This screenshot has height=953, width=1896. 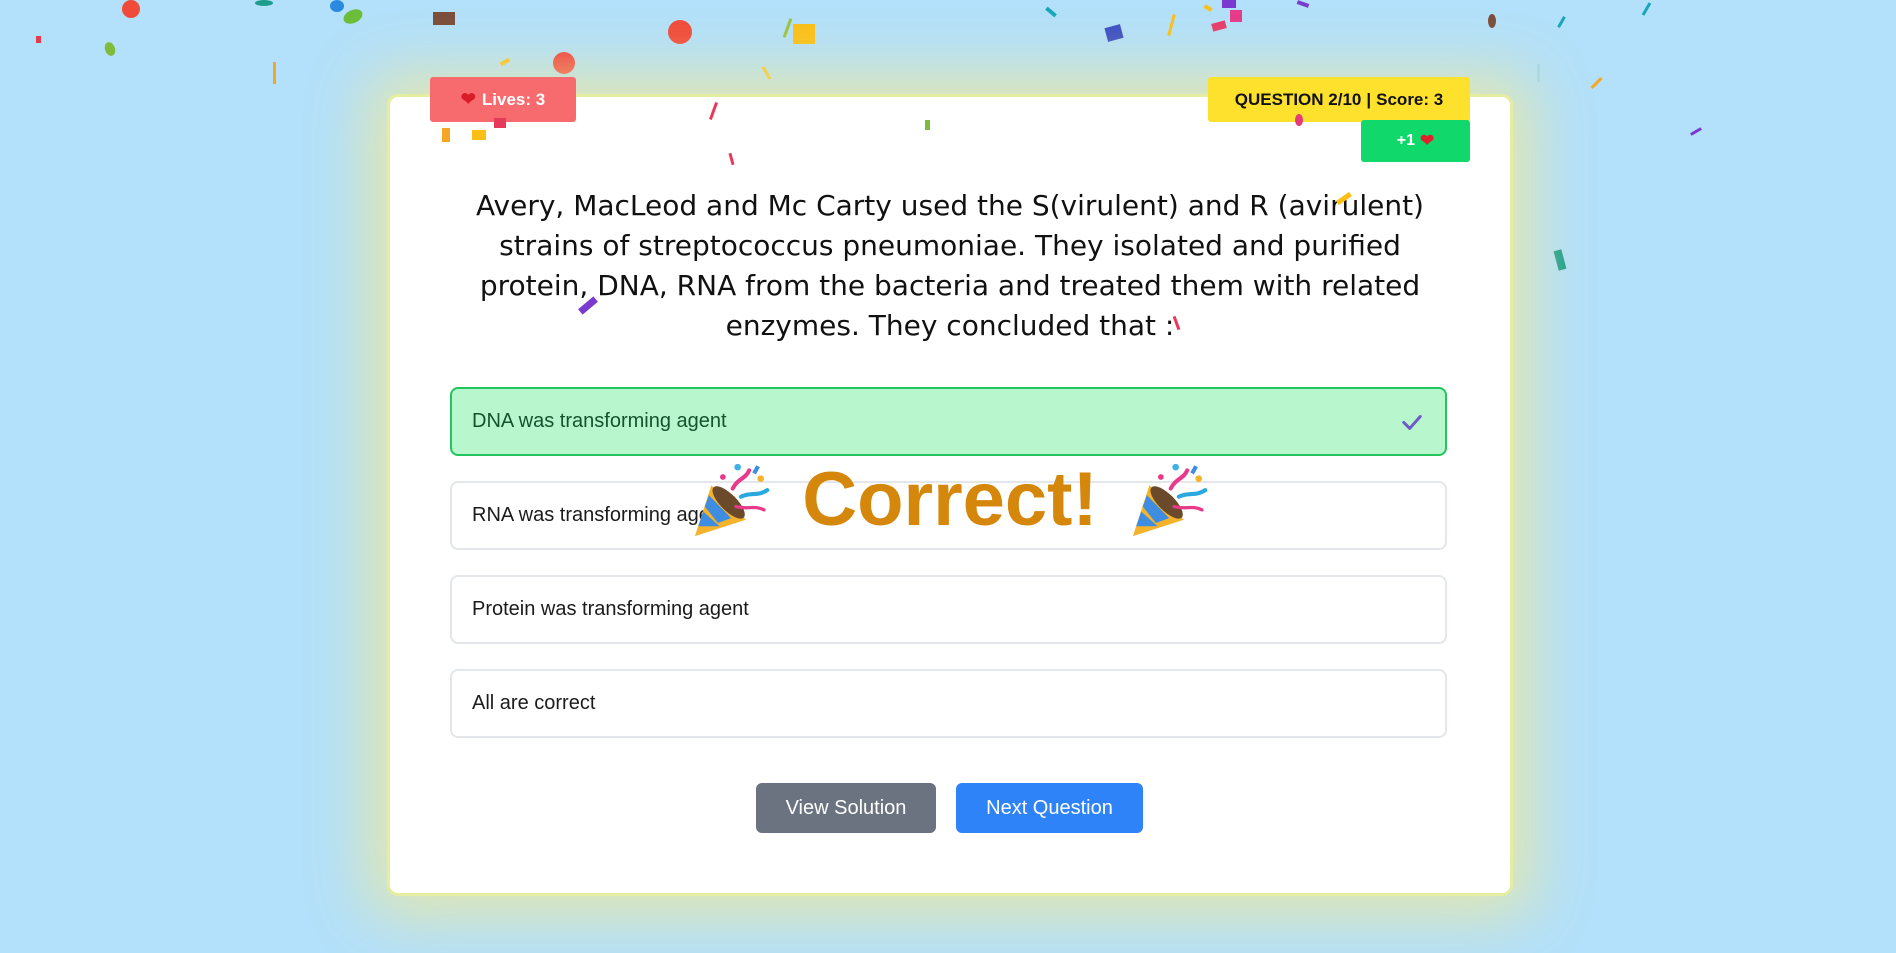 I want to click on question-progress: QUESTION 2/10, so click(x=1298, y=99).